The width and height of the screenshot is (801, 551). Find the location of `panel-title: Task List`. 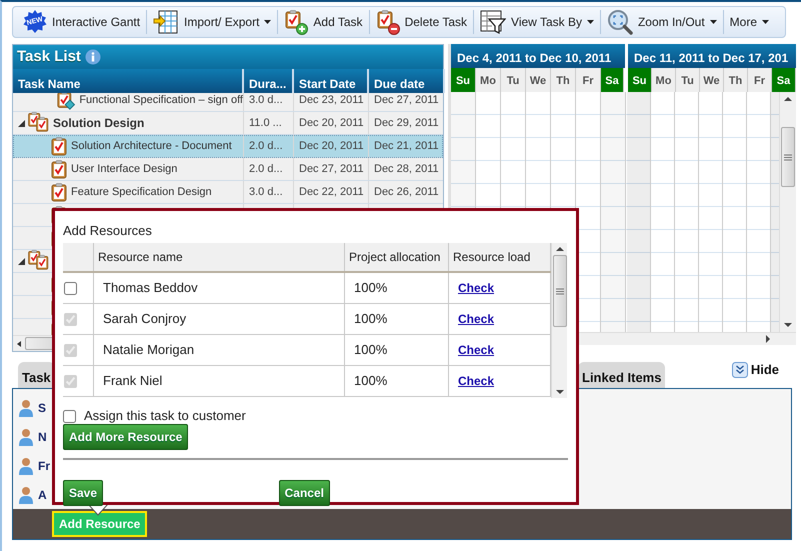

panel-title: Task List is located at coordinates (49, 56).